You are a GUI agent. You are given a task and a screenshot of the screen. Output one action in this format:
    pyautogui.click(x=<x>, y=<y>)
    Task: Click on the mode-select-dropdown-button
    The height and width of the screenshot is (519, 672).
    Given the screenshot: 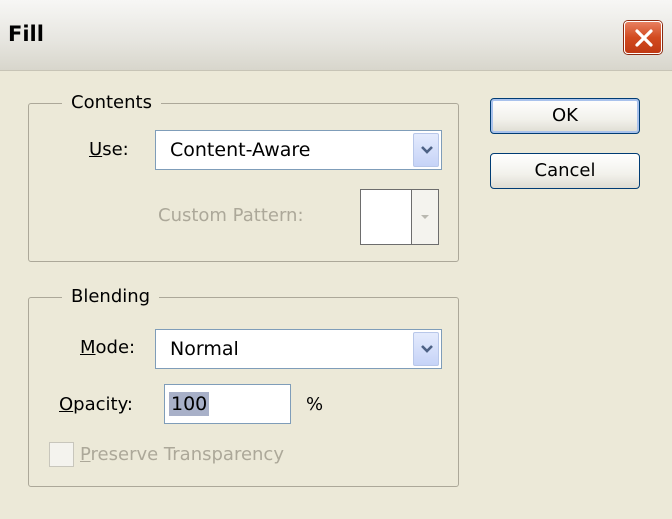 What is the action you would take?
    pyautogui.click(x=426, y=349)
    